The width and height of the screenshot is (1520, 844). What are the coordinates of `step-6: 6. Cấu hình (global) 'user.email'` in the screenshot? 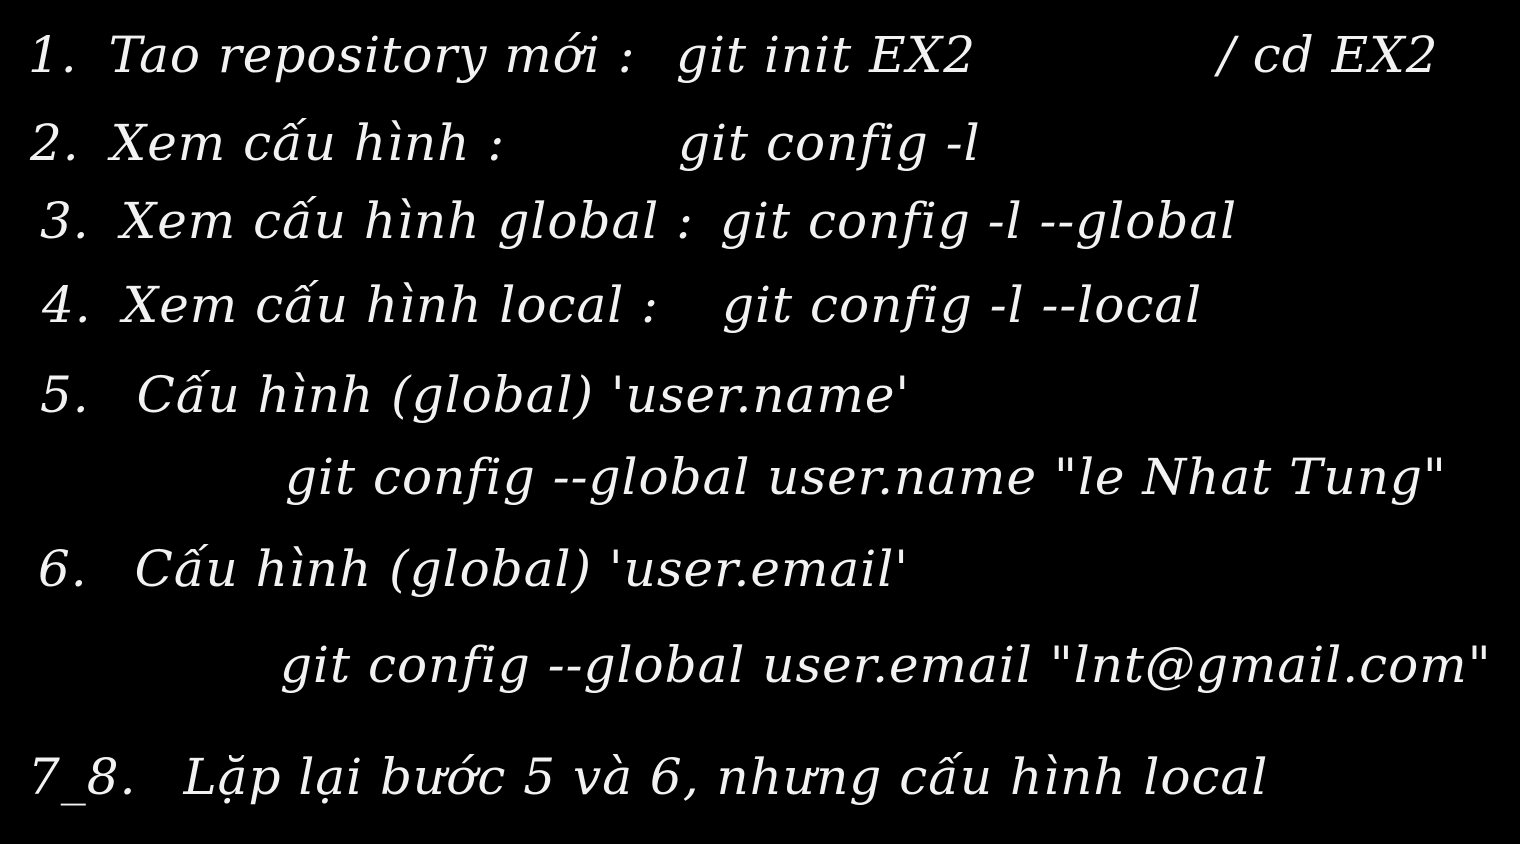 It's located at (768, 574).